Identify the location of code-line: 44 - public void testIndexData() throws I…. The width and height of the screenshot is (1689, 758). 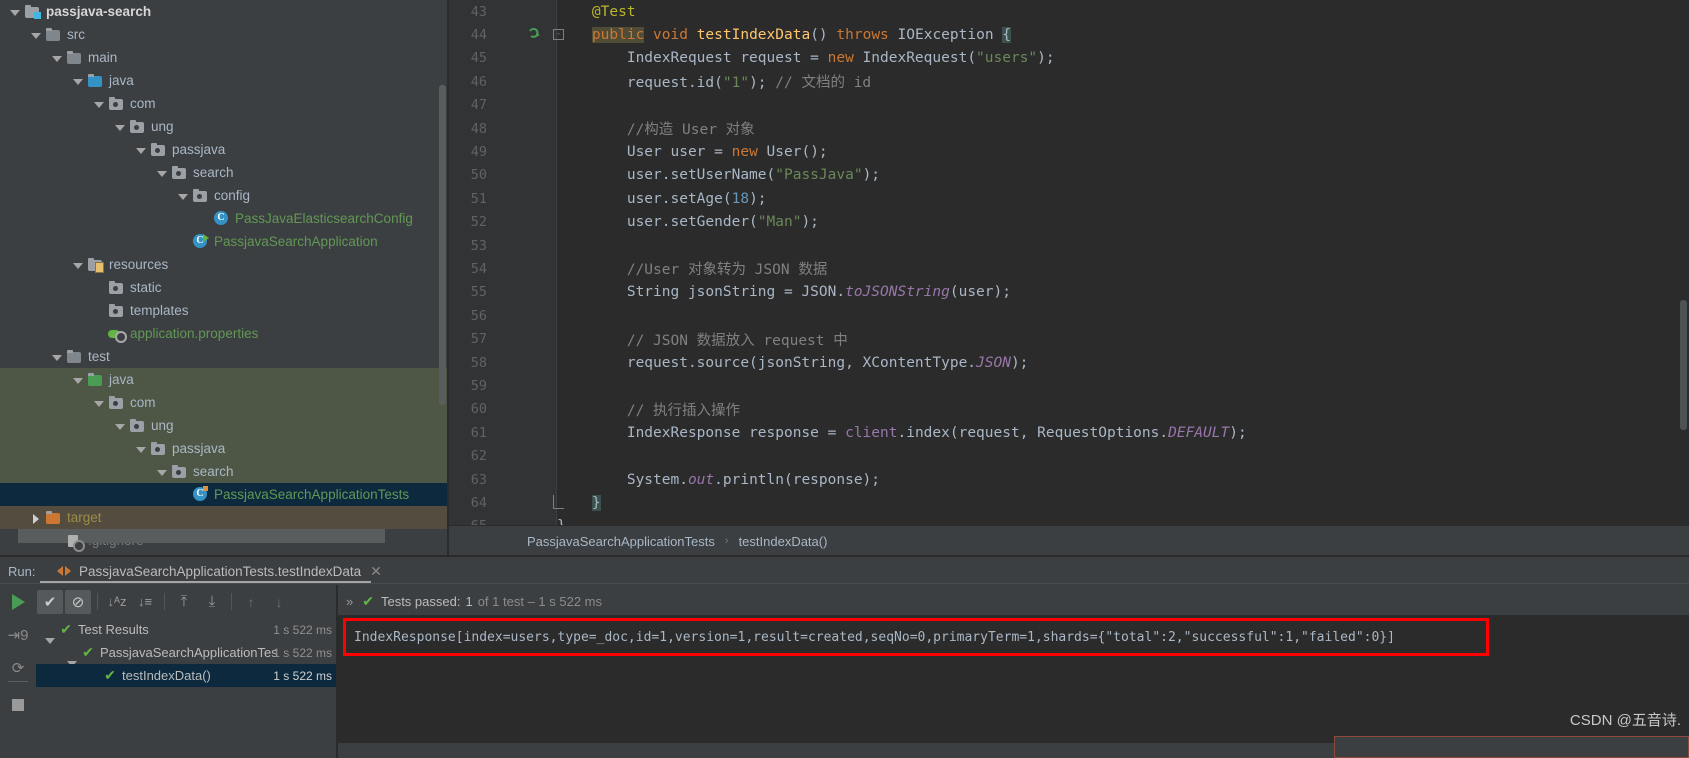
(1069, 34).